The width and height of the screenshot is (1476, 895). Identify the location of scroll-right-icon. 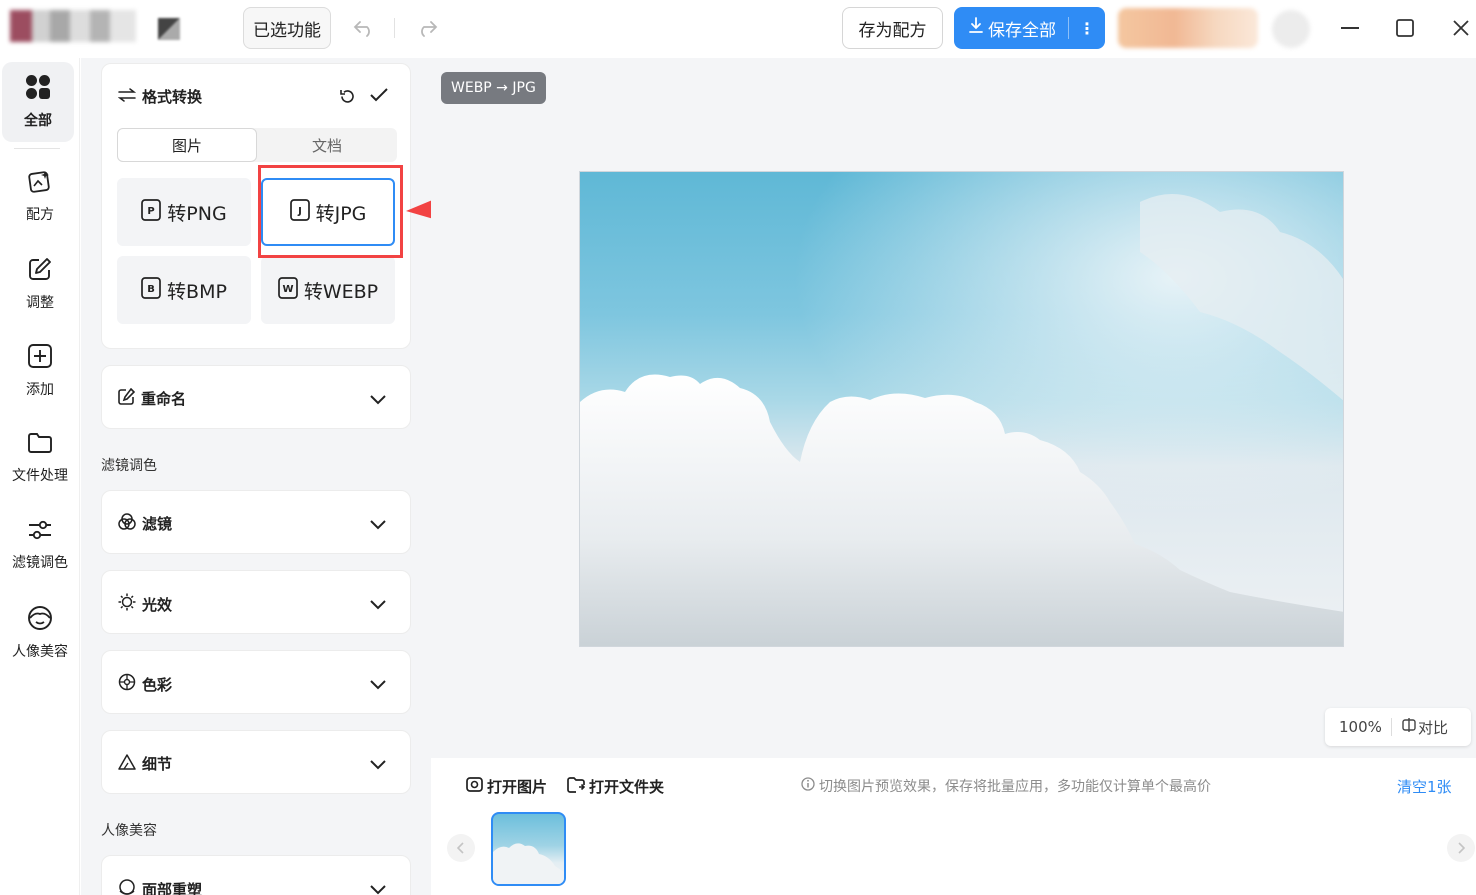
(1461, 848).